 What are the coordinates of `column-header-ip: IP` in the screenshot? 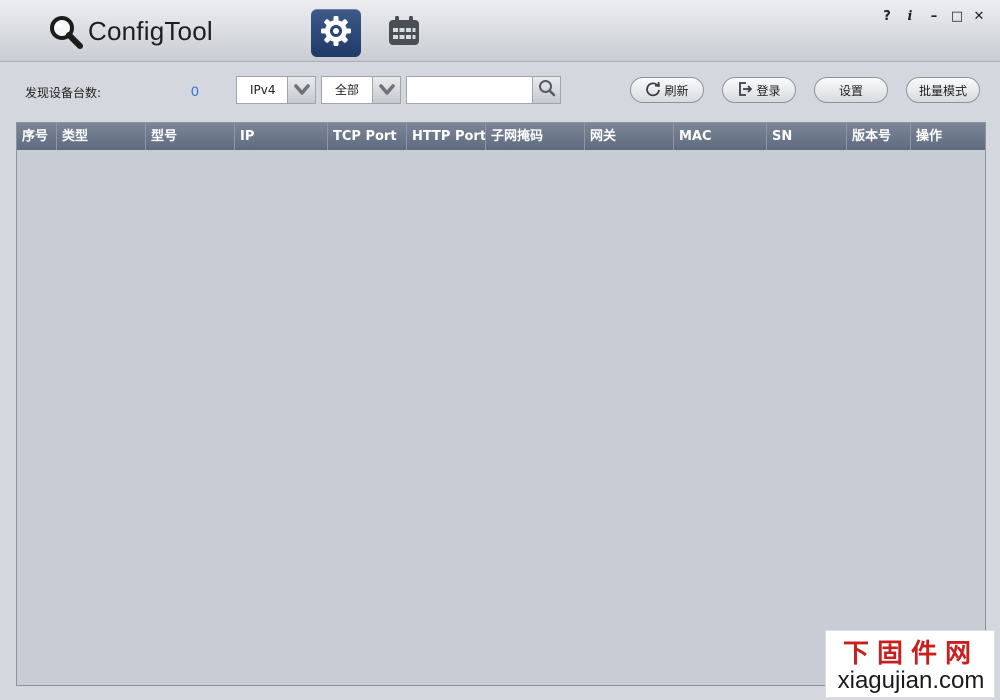 It's located at (281, 136).